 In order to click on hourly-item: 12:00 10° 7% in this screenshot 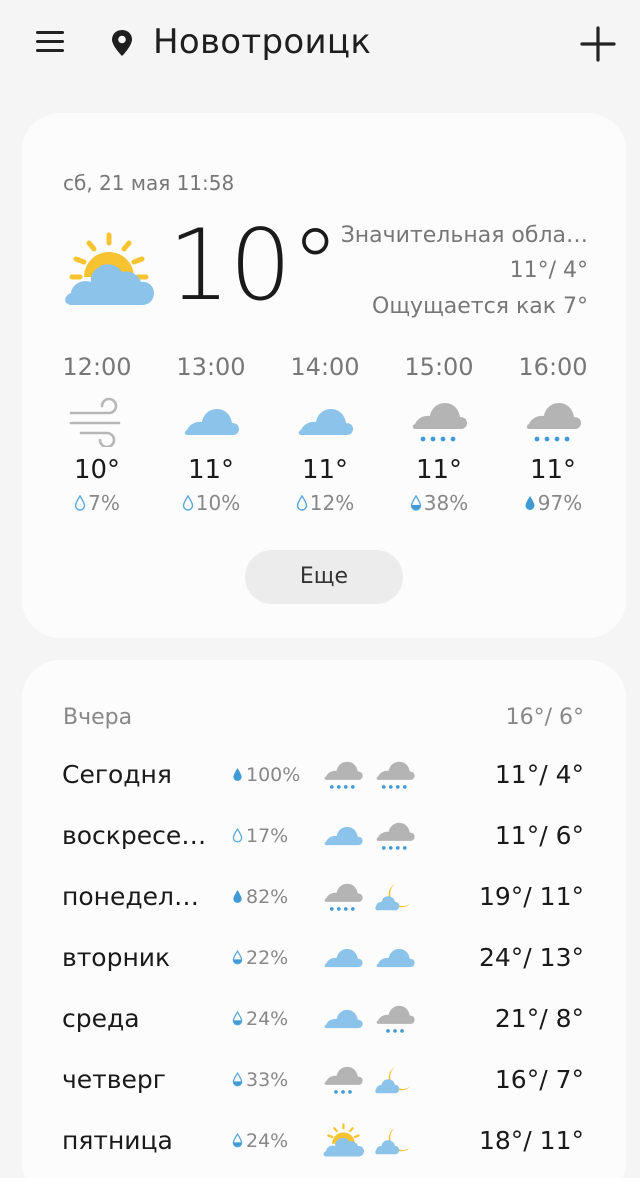, I will do `click(97, 434)`.